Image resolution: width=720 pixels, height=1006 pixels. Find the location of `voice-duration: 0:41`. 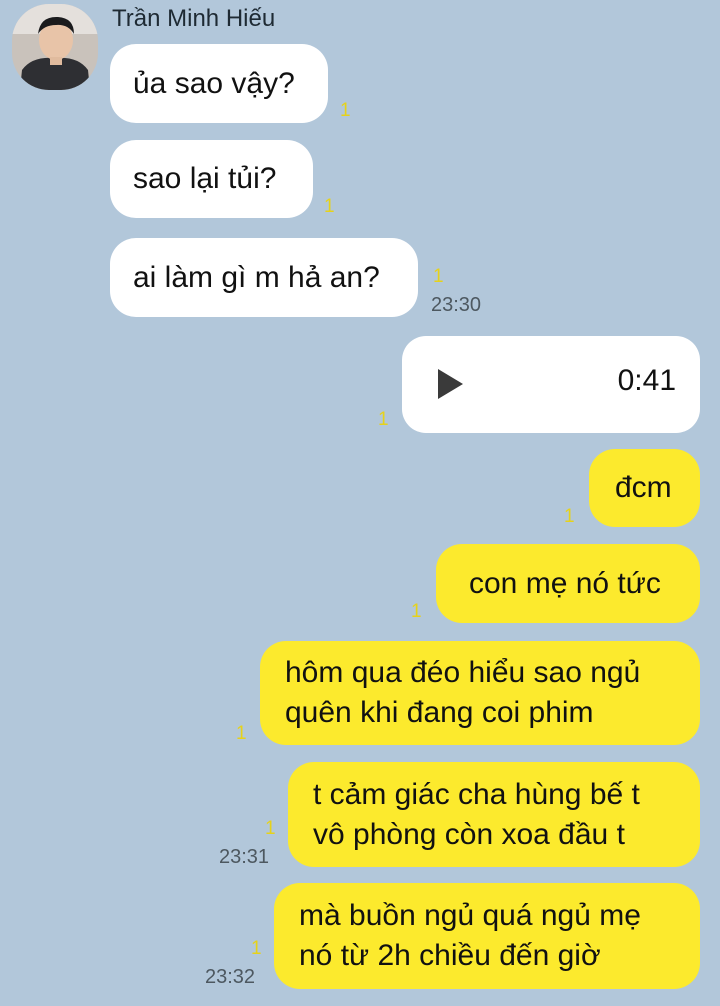

voice-duration: 0:41 is located at coordinates (646, 380).